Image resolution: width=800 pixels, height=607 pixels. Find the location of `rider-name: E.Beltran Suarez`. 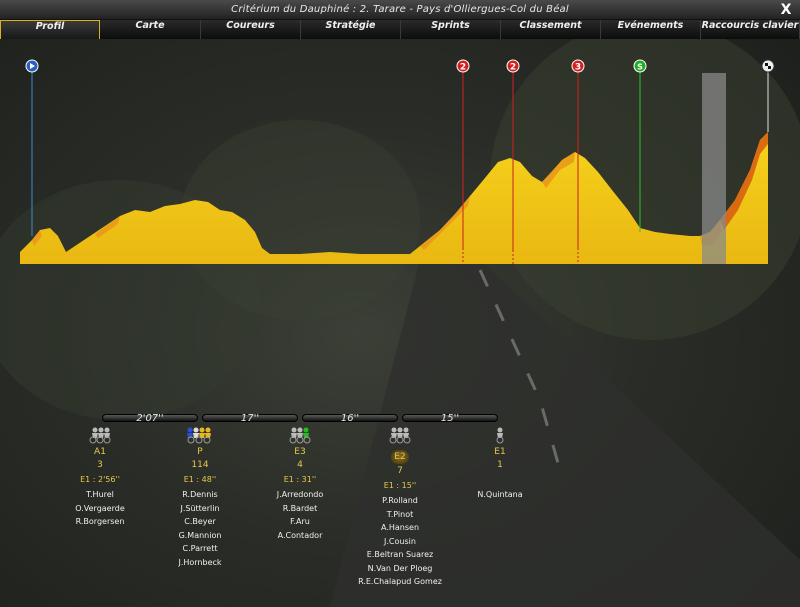

rider-name: E.Beltran Suarez is located at coordinates (400, 555).